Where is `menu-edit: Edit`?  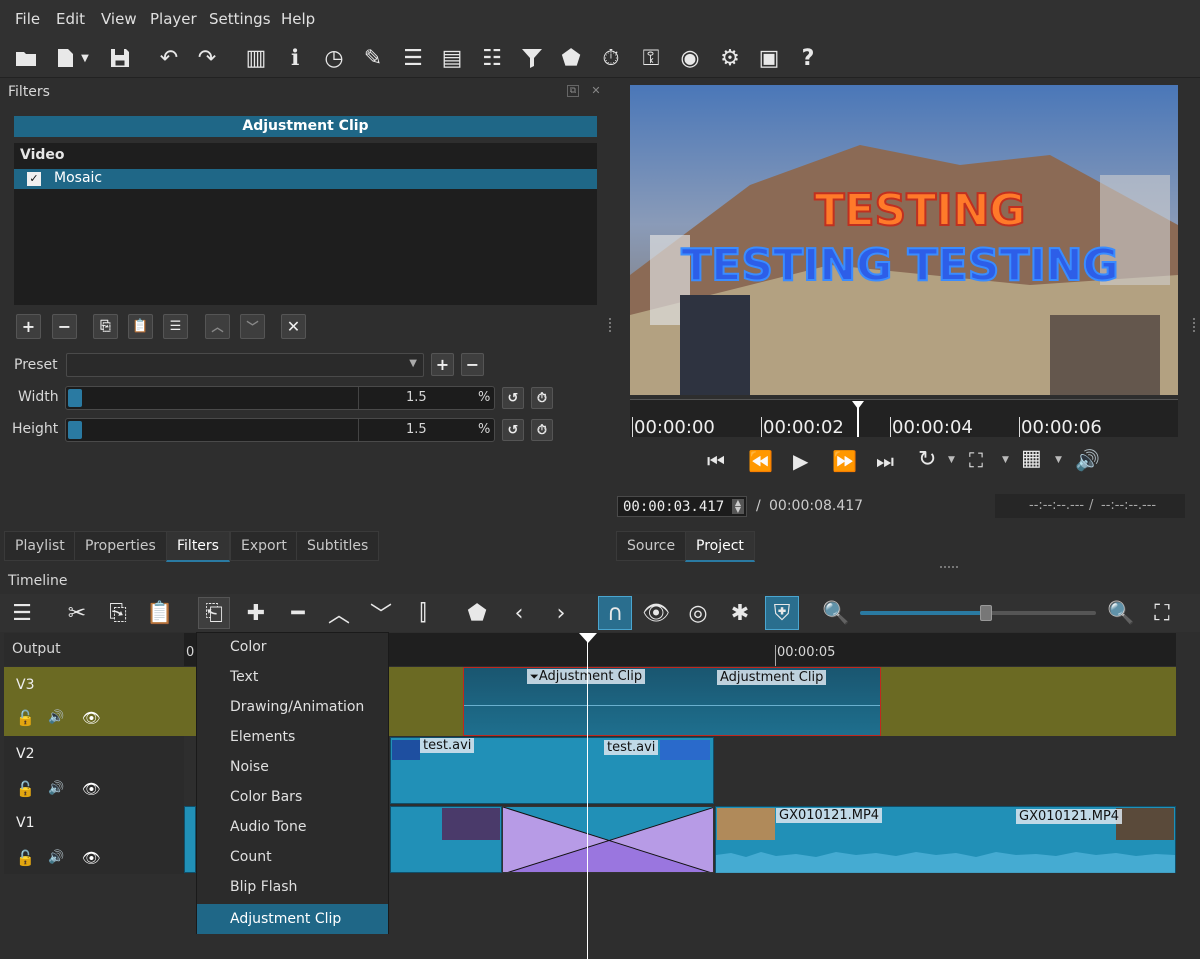 menu-edit: Edit is located at coordinates (70, 19).